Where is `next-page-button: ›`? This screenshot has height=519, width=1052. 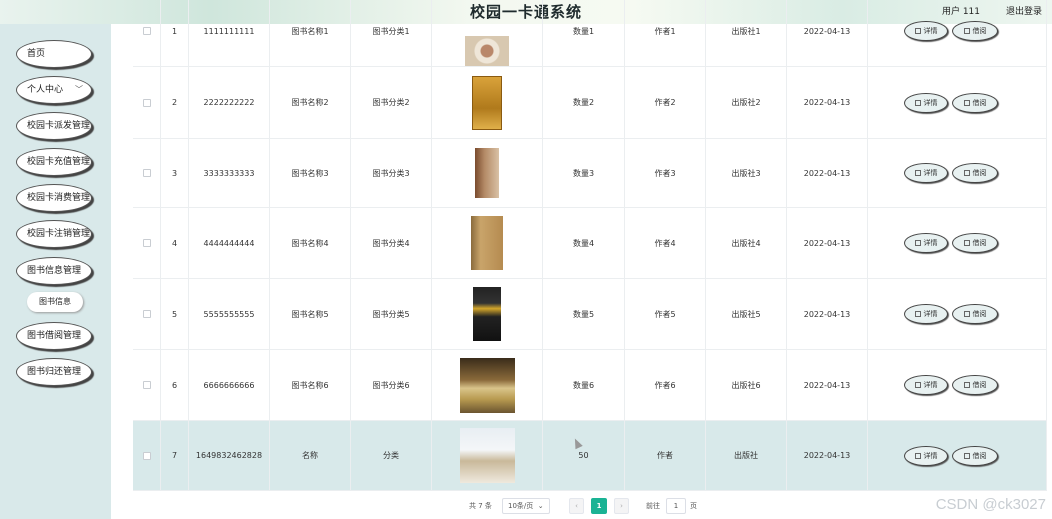 next-page-button: › is located at coordinates (621, 506).